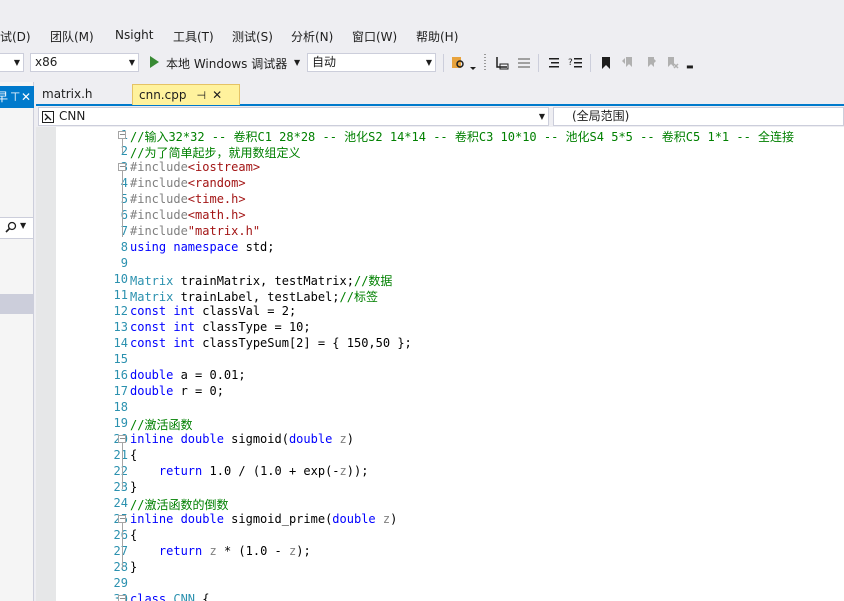  I want to click on pin-icon: ⊣, so click(201, 96).